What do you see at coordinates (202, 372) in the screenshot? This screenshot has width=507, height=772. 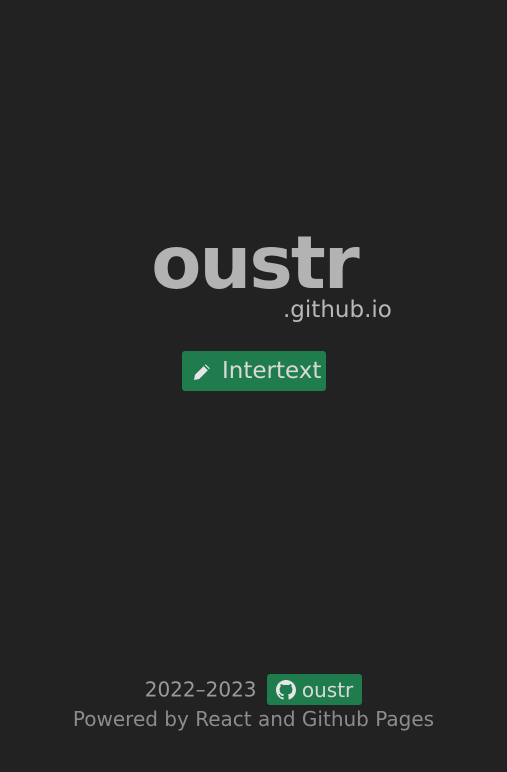 I see `pencil-icon` at bounding box center [202, 372].